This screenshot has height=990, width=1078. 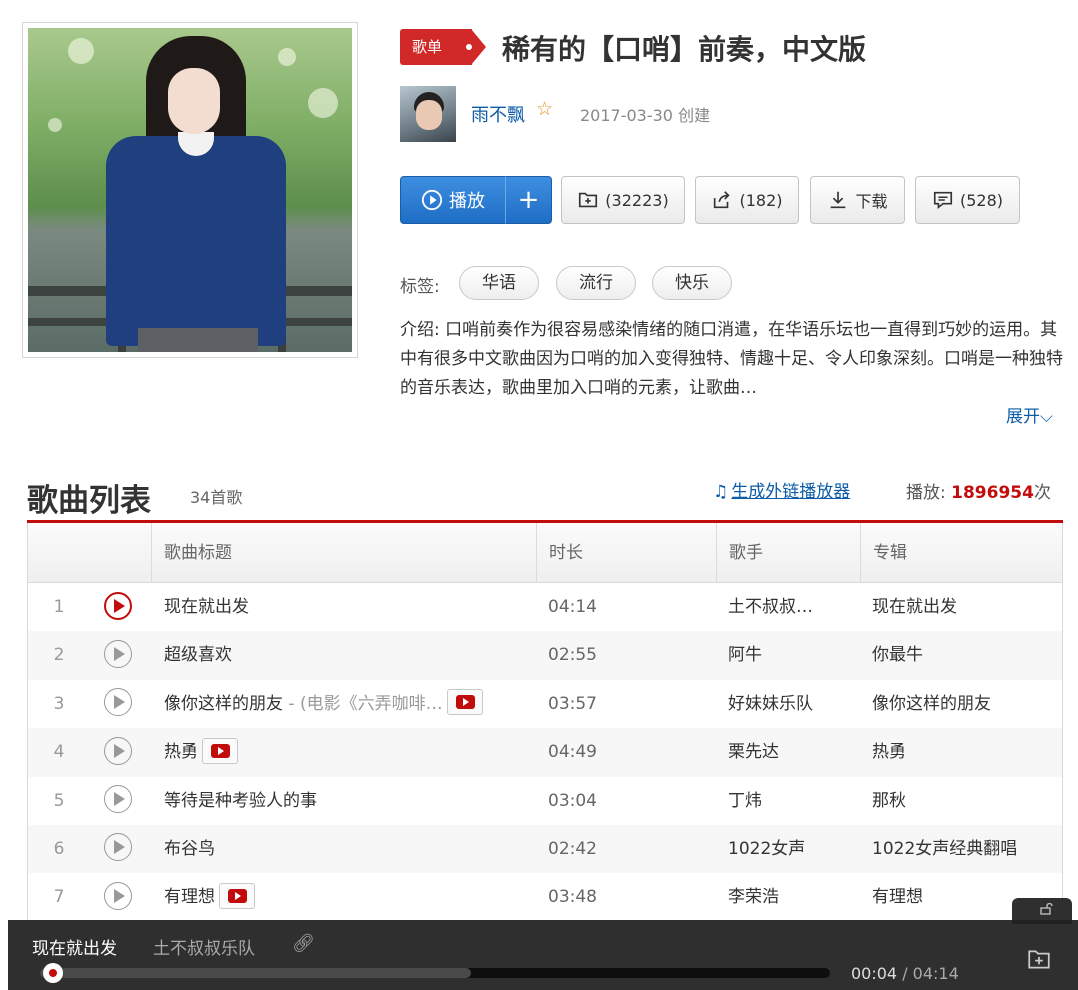 I want to click on play-total: 播放: 1896954次, so click(x=978, y=490).